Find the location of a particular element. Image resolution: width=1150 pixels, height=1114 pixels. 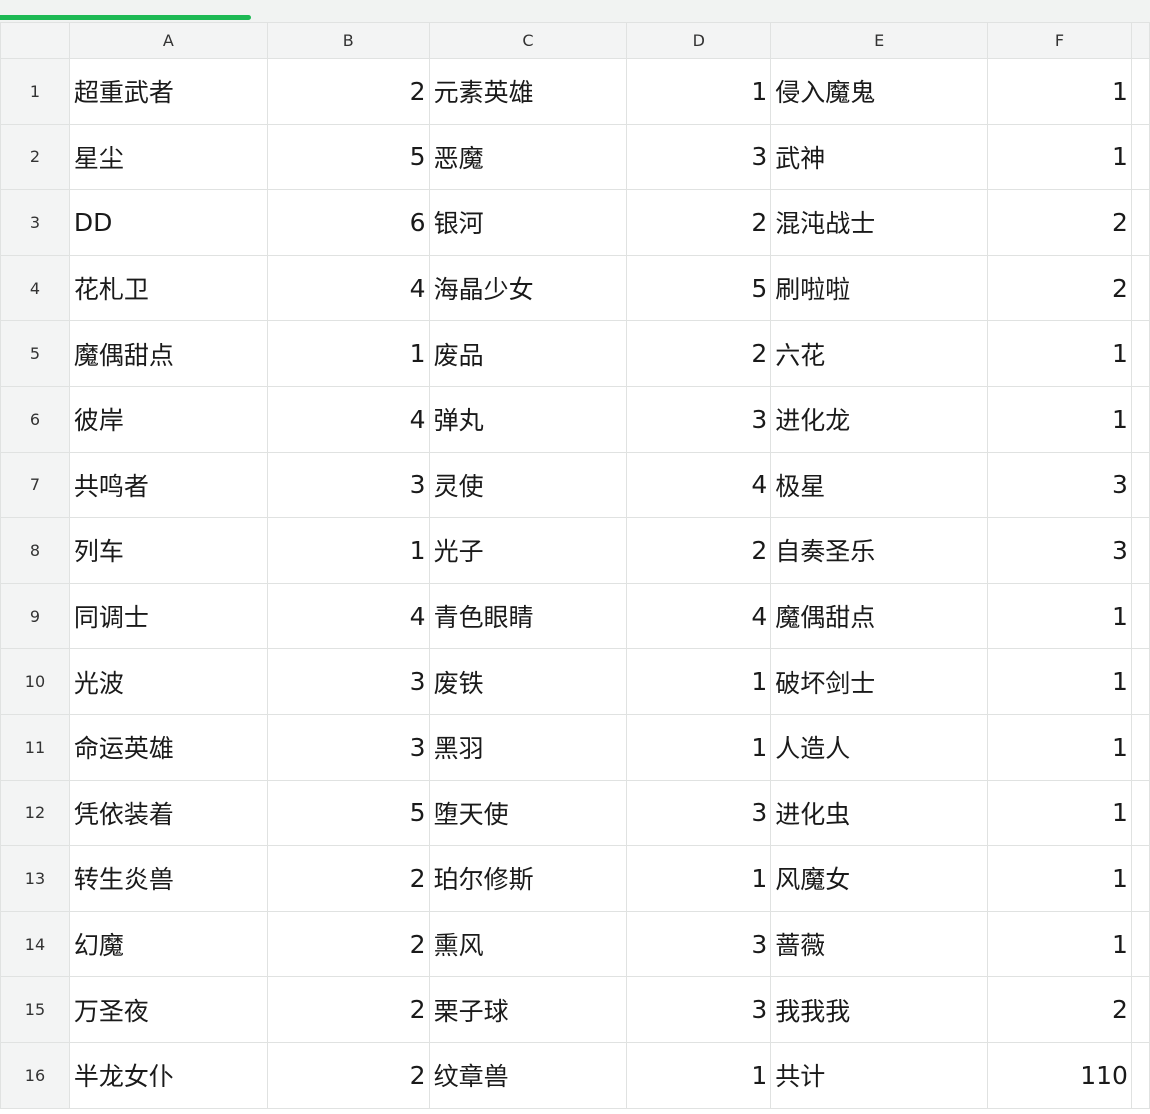

cell-b: 6 is located at coordinates (348, 222).